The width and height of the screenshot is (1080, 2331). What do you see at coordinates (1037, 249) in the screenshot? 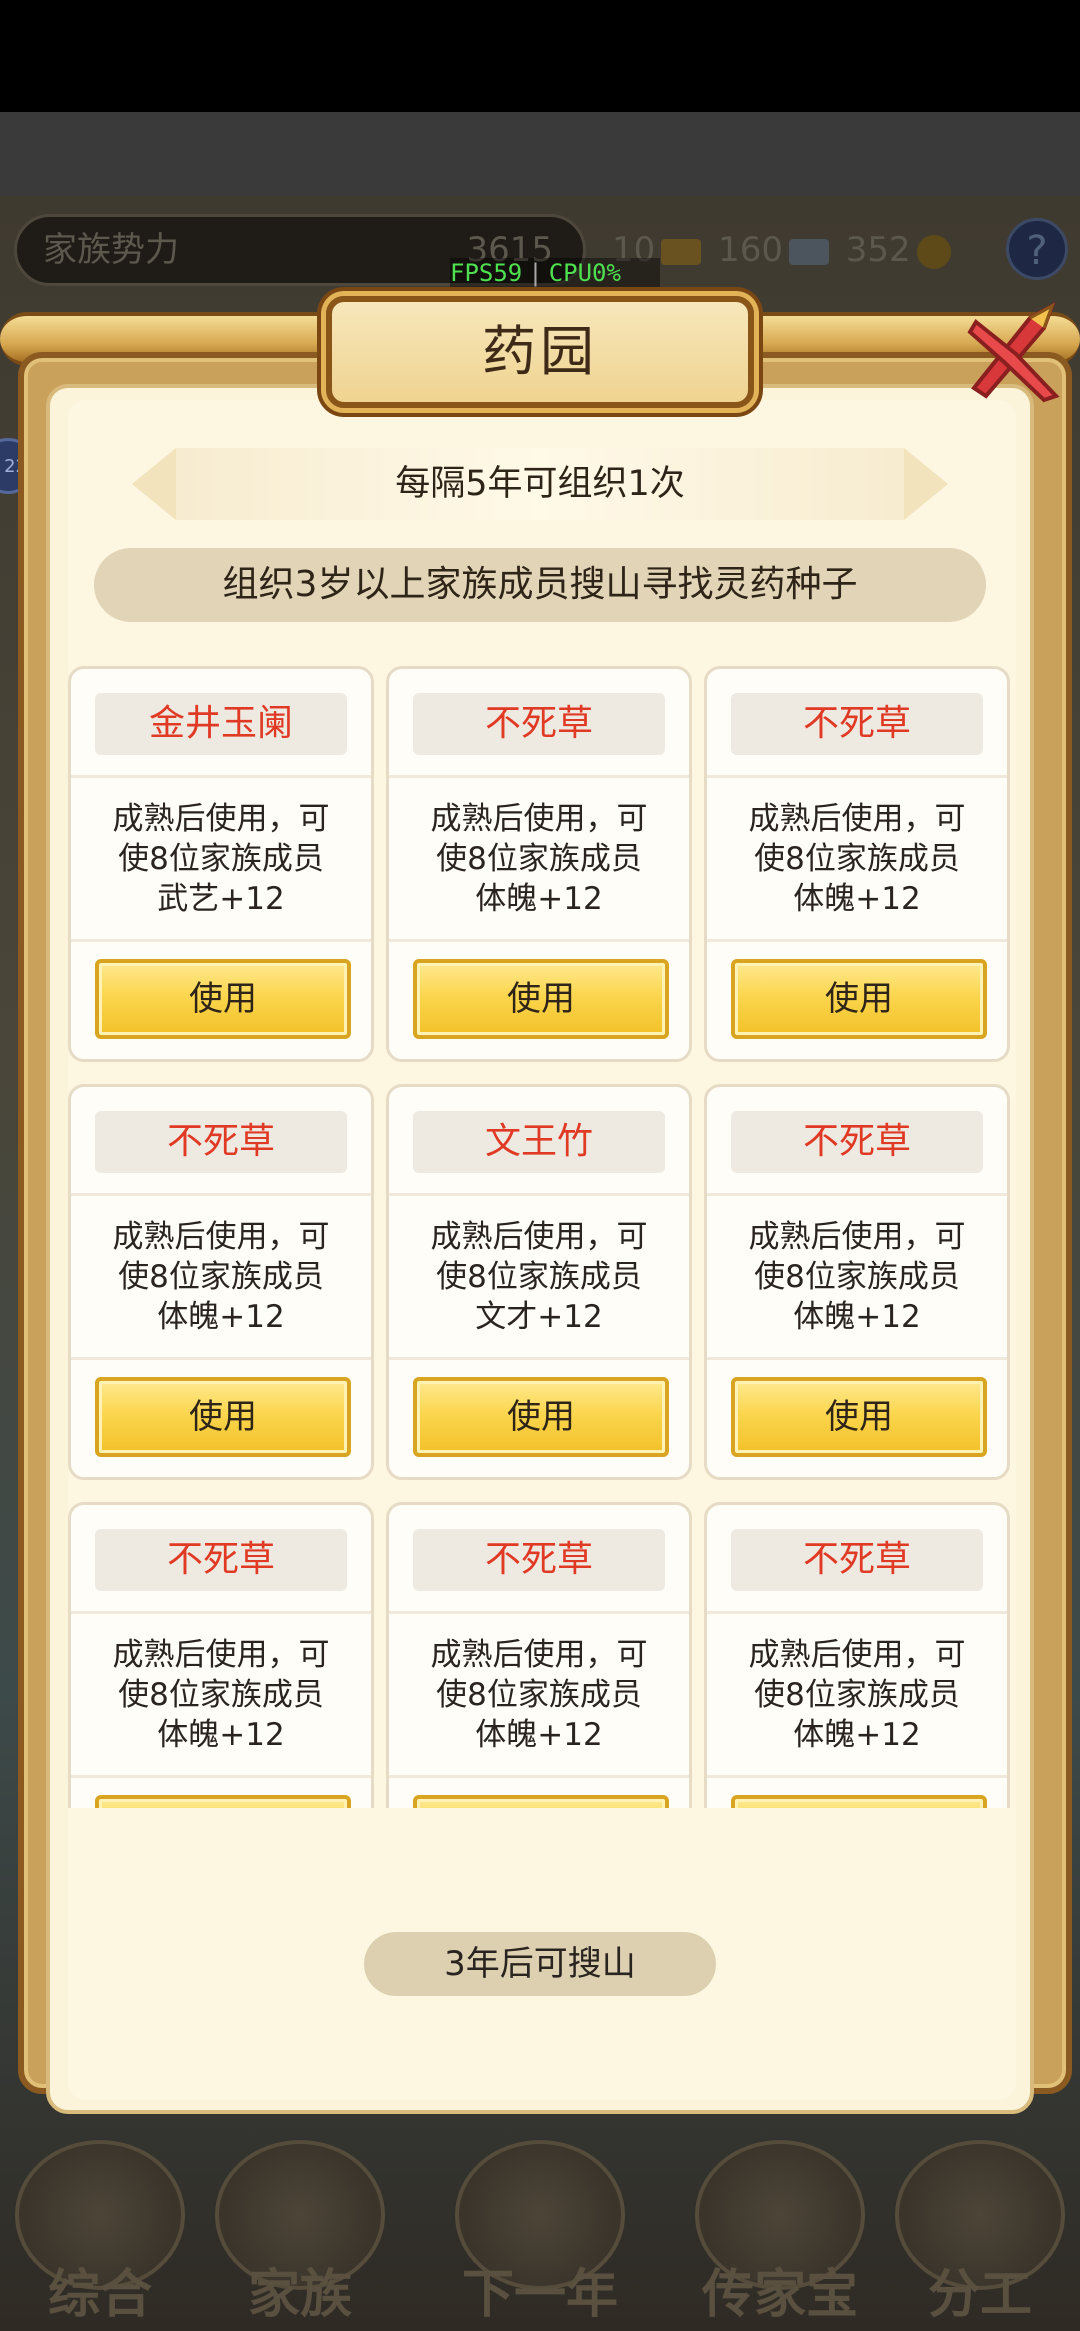
I see `help-button: ?` at bounding box center [1037, 249].